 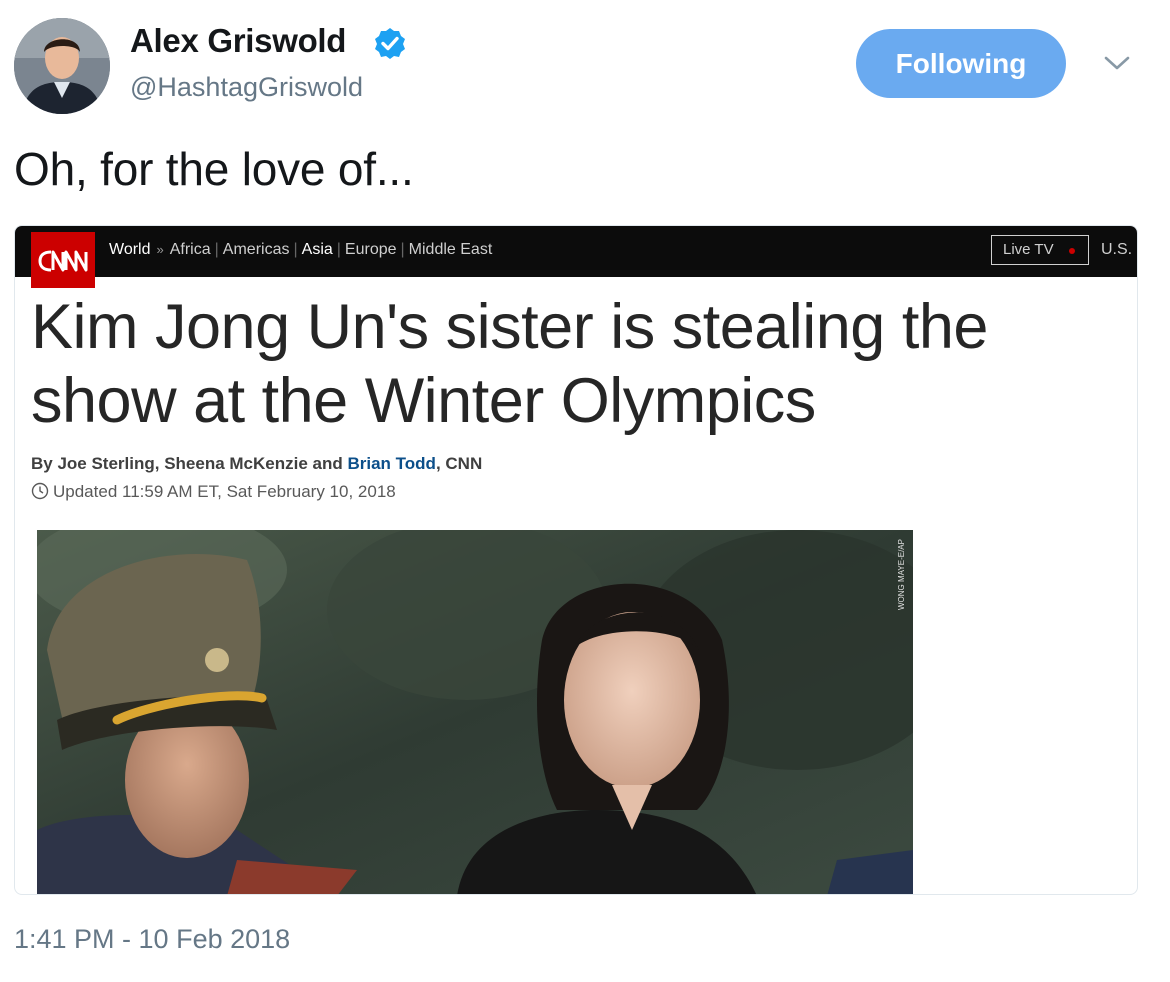 I want to click on nav-middle-east: Middle East, so click(x=451, y=250).